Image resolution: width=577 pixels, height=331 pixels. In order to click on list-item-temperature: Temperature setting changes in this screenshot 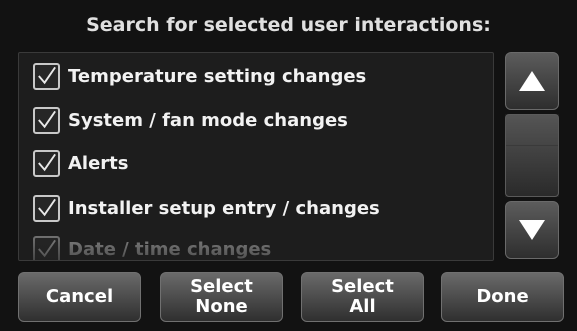, I will do `click(199, 76)`.